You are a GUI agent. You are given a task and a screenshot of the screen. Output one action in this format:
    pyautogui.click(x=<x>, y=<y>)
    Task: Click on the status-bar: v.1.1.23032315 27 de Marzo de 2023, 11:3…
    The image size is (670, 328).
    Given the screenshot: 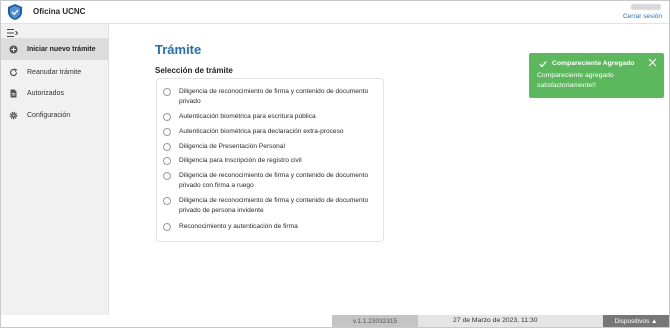 What is the action you would take?
    pyautogui.click(x=500, y=321)
    